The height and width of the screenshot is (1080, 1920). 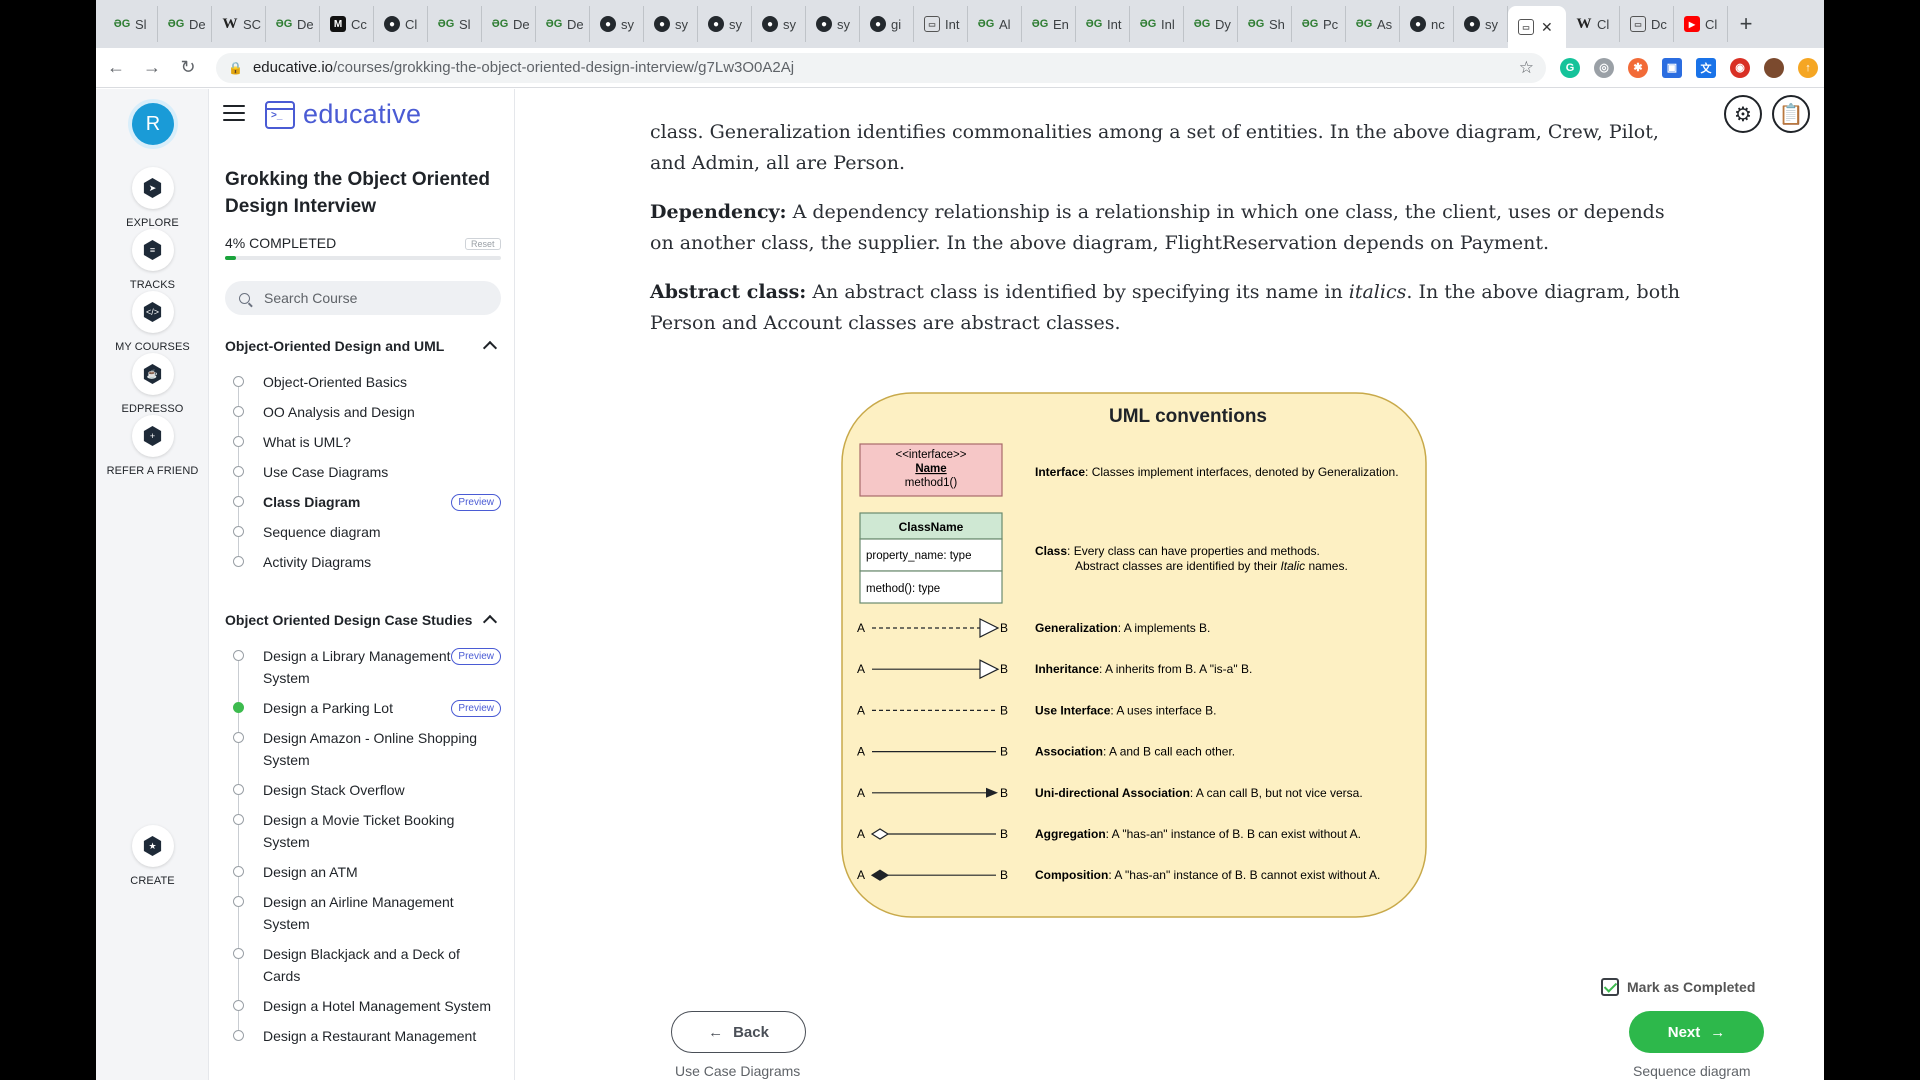 What do you see at coordinates (1638, 67) in the screenshot?
I see `orange-extension-icon: ✱` at bounding box center [1638, 67].